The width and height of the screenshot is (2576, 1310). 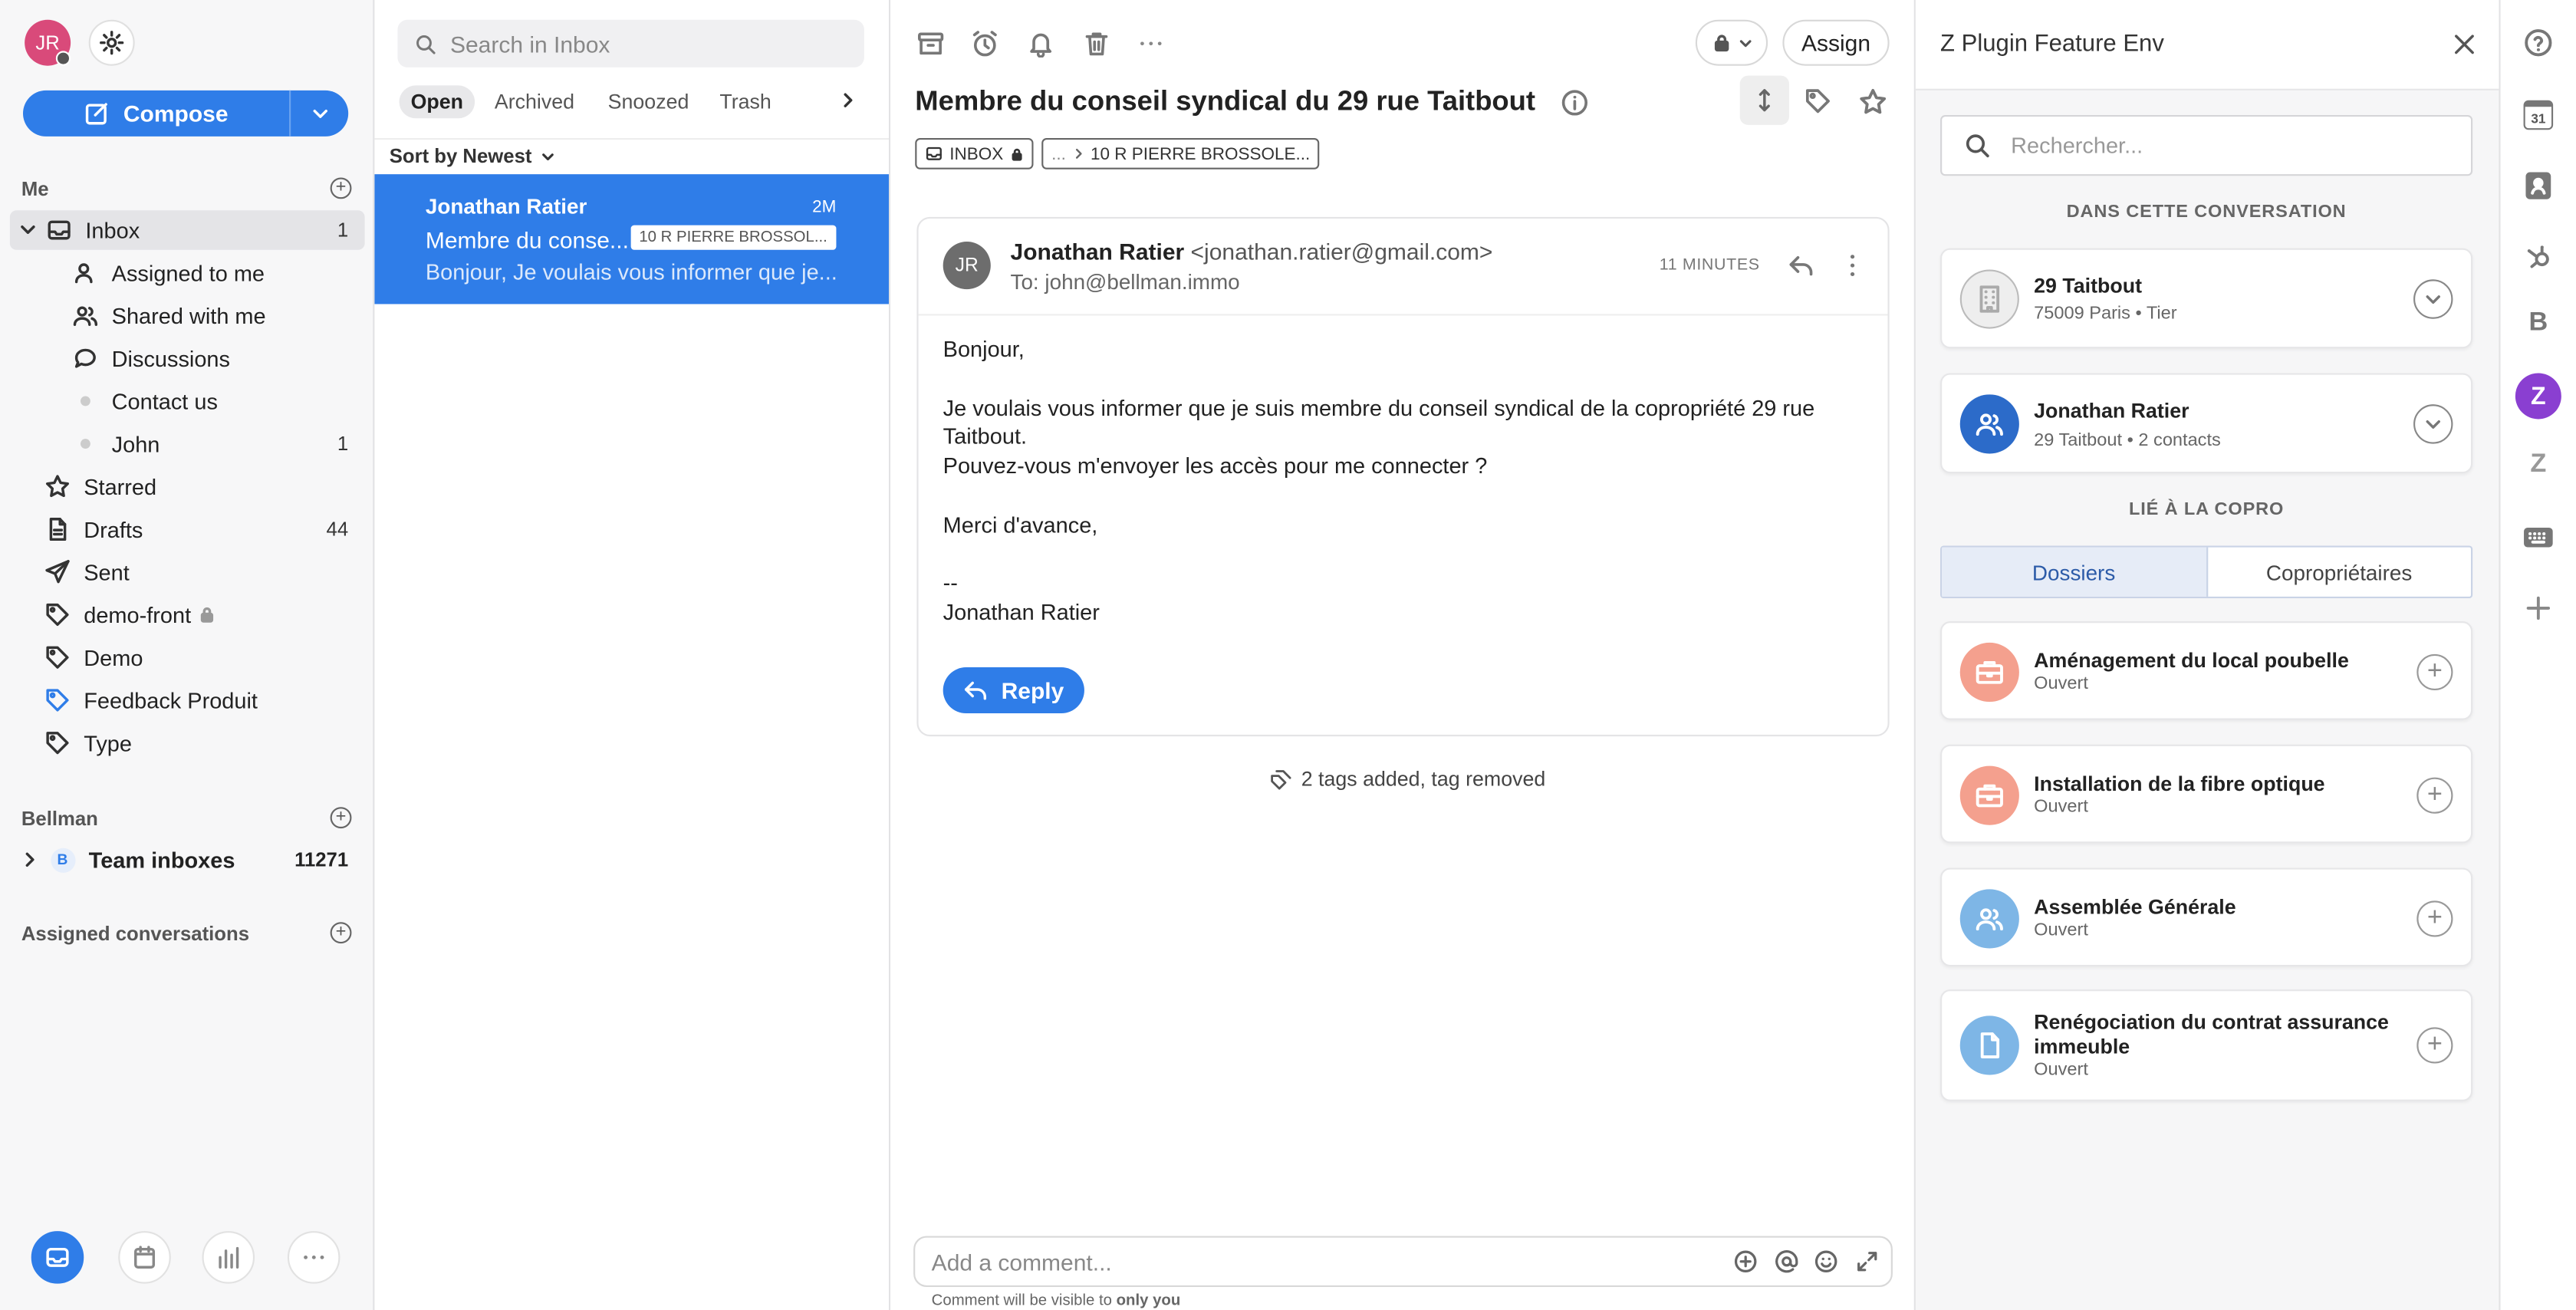 What do you see at coordinates (534, 101) in the screenshot?
I see `tab-archived: Archived` at bounding box center [534, 101].